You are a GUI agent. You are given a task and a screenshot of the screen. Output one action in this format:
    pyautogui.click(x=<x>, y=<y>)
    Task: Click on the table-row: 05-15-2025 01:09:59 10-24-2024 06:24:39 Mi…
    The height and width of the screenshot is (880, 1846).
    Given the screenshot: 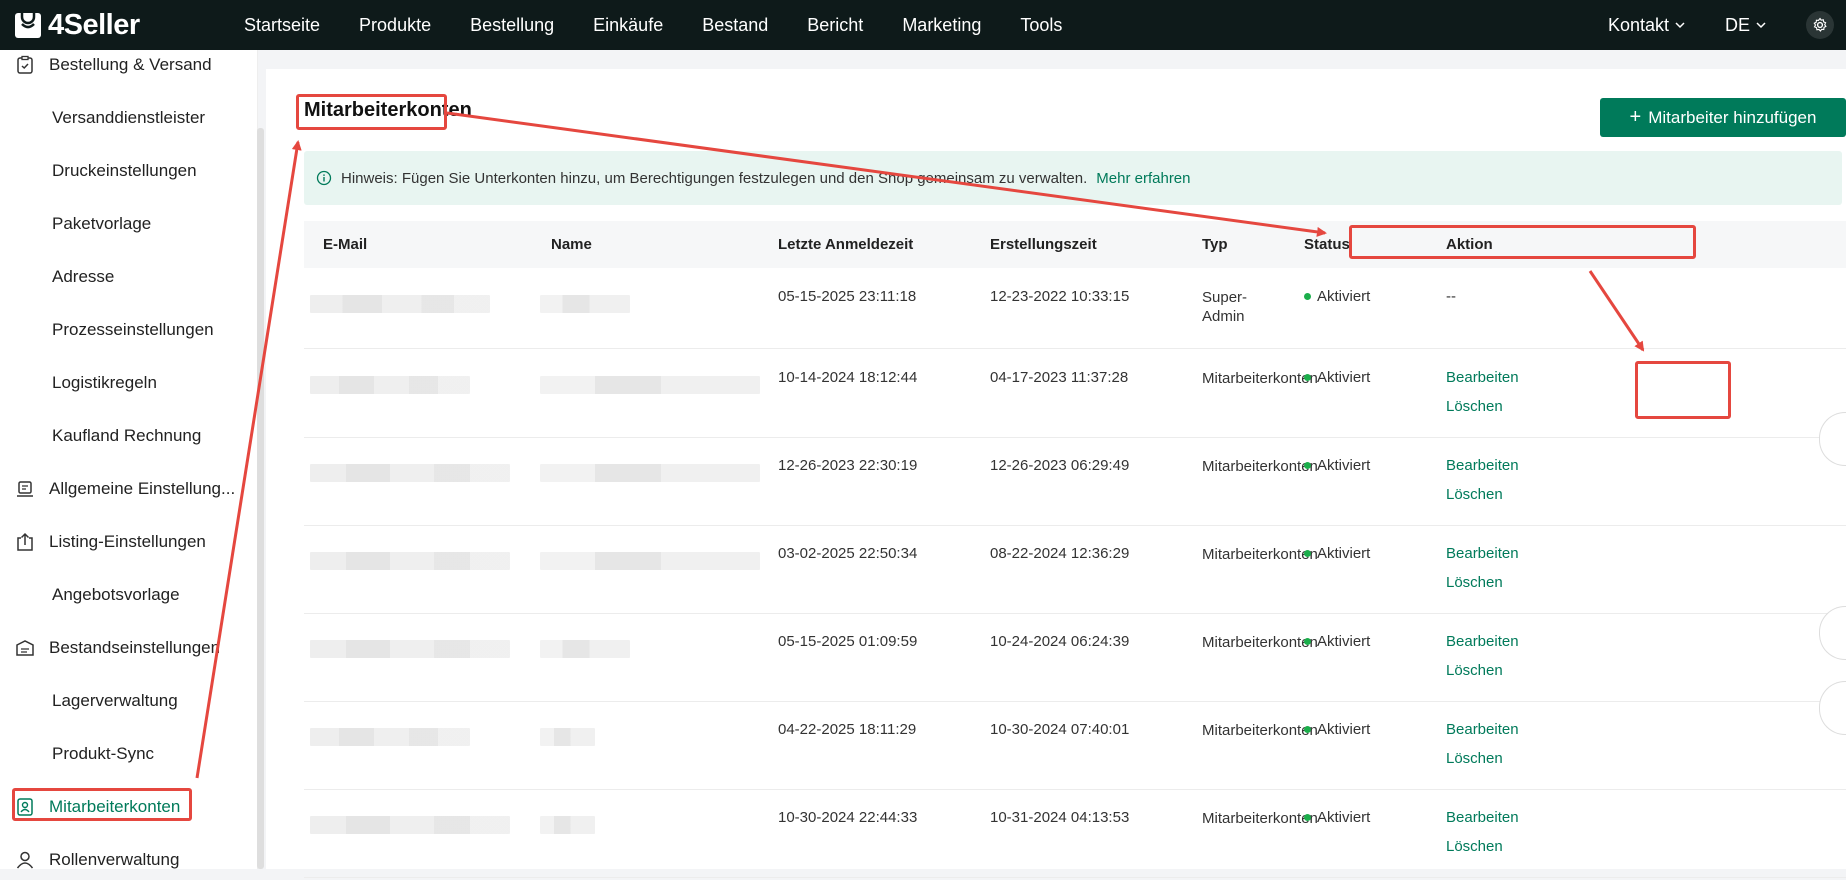 What is the action you would take?
    pyautogui.click(x=1075, y=657)
    